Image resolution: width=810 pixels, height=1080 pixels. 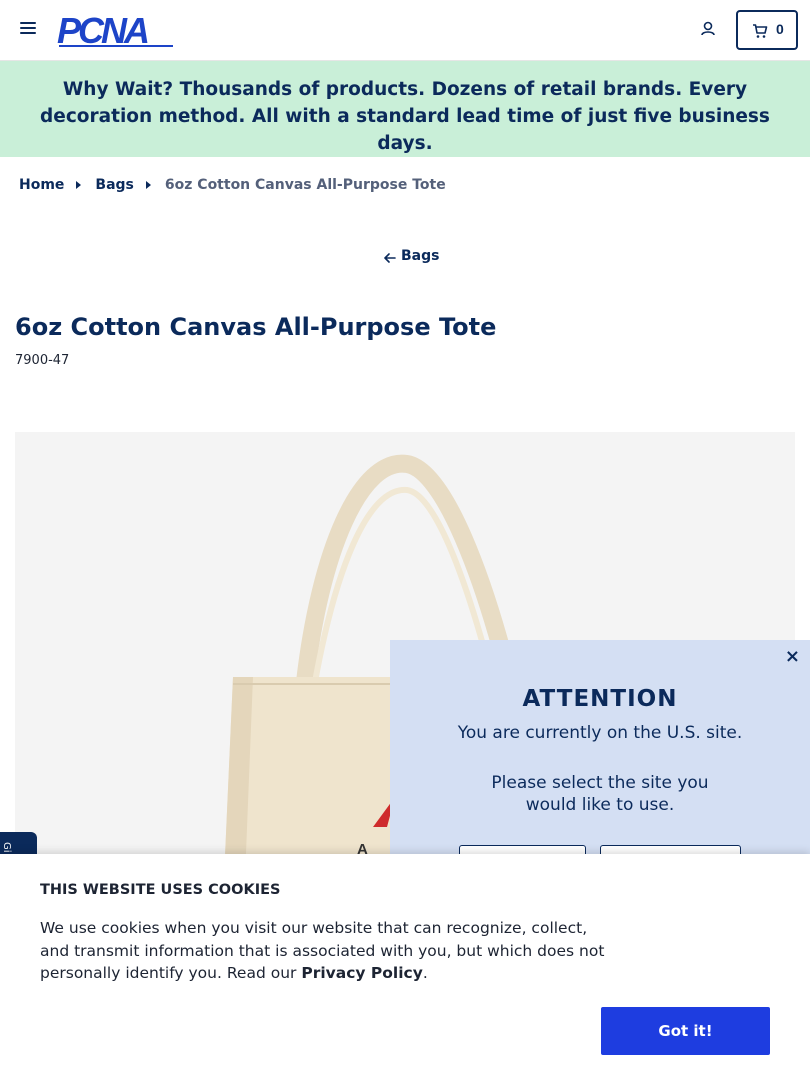 What do you see at coordinates (780, 29) in the screenshot?
I see `cart-count: 0` at bounding box center [780, 29].